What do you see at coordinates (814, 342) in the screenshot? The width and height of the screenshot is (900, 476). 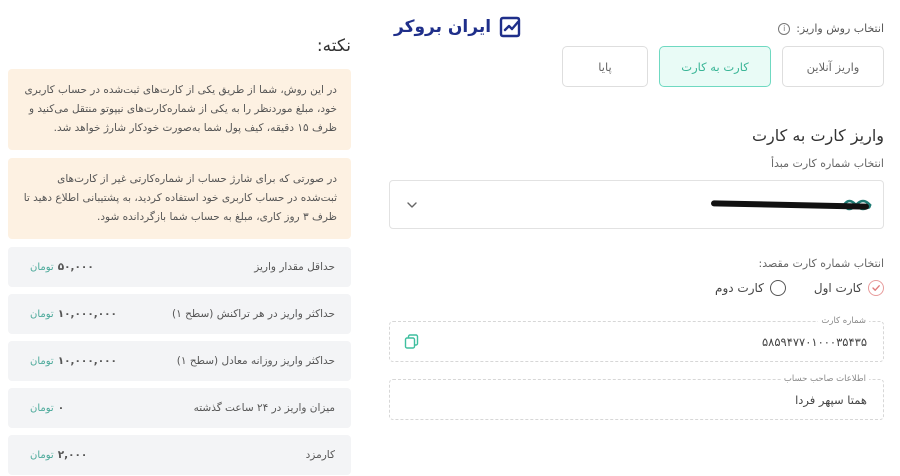 I see `card-number-value: ۵۸۵۹۴۷۷۰۱۰۰۰۳۵۴۳۵` at bounding box center [814, 342].